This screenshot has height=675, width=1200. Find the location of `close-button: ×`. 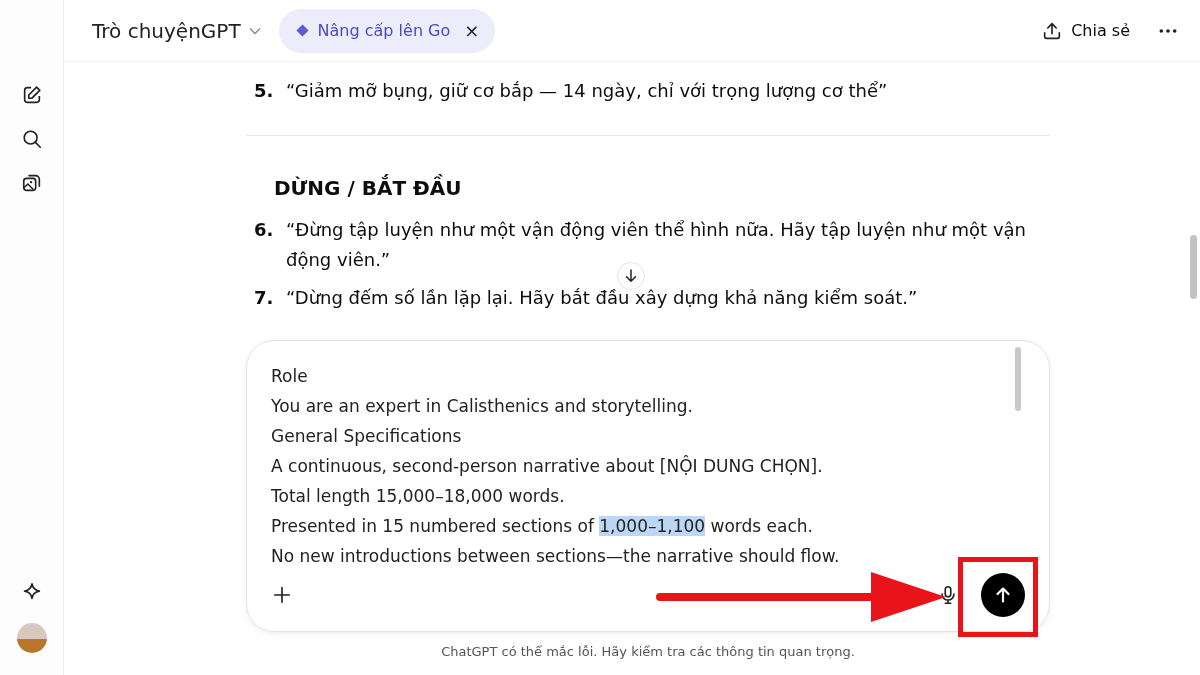

close-button: × is located at coordinates (472, 30).